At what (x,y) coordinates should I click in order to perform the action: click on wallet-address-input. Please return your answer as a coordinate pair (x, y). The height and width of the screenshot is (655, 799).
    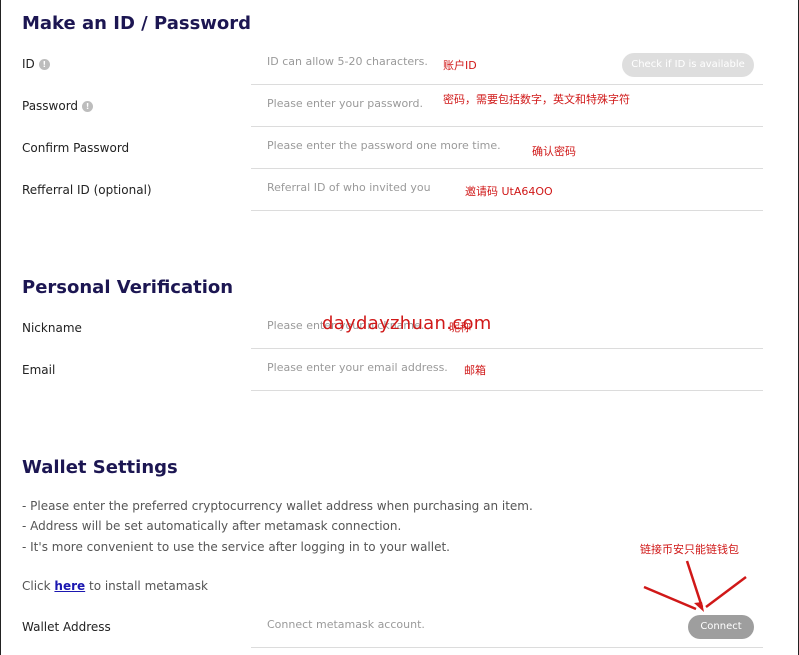
    Looking at the image, I should click on (357, 624).